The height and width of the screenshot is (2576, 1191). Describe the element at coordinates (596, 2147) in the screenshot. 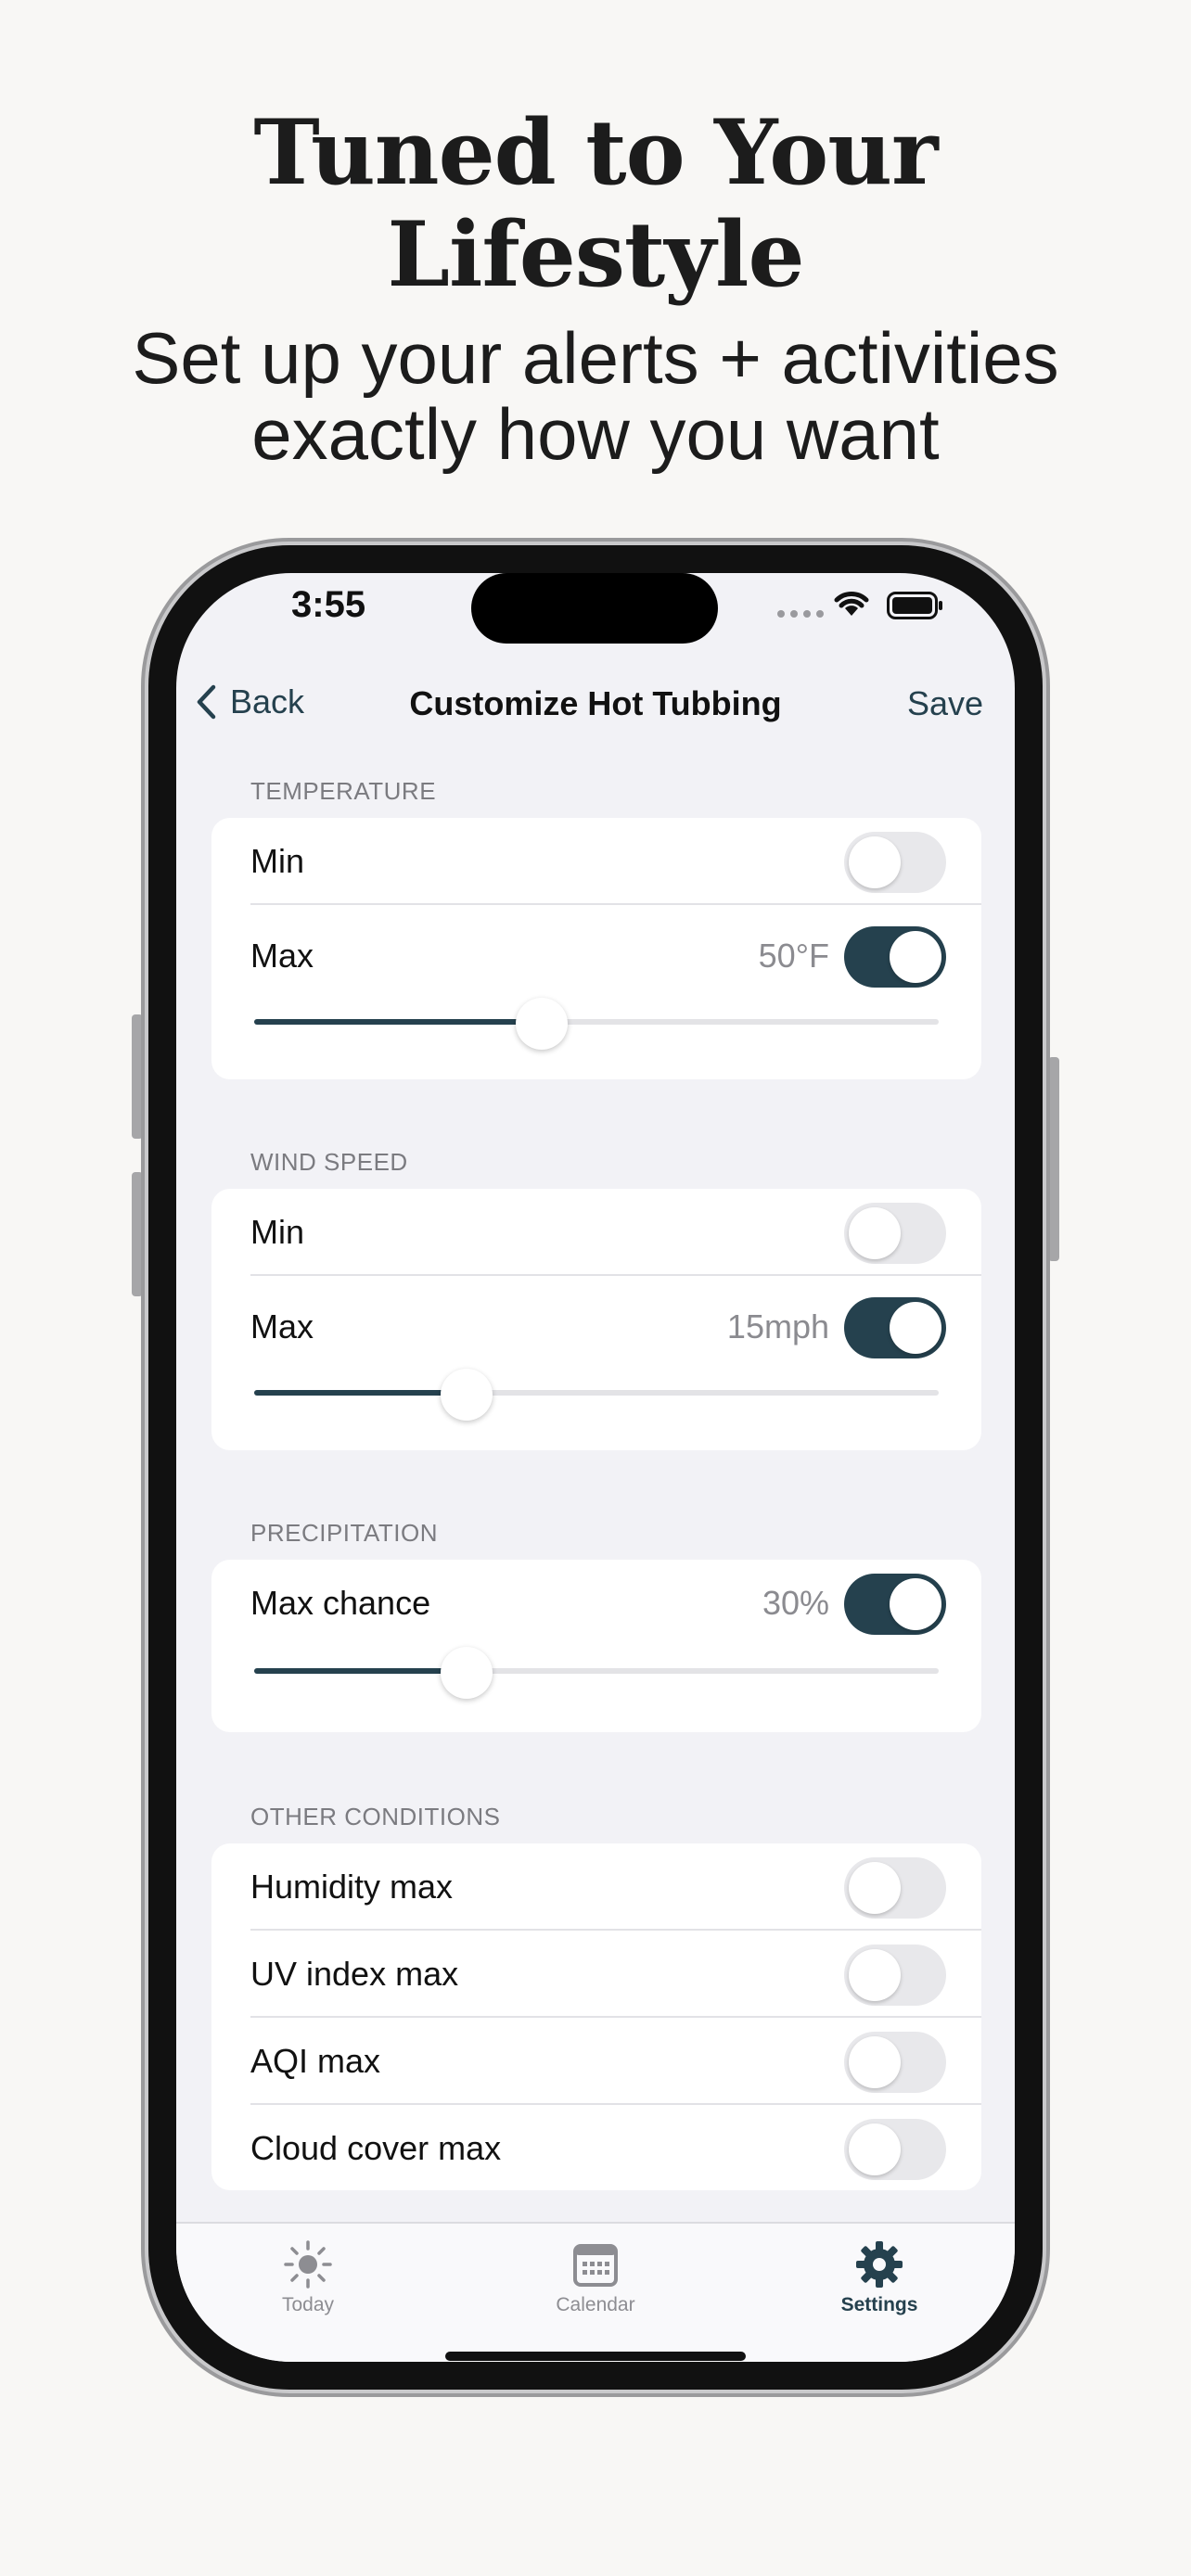

I see `cloud-cover-max-row: Cloud cover max` at that location.